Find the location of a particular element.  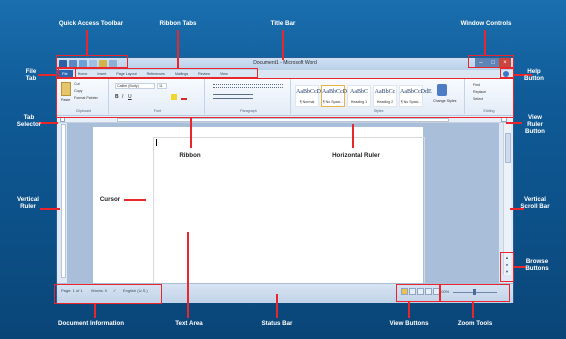

label-title-bar: Title Bar is located at coordinates (283, 23).